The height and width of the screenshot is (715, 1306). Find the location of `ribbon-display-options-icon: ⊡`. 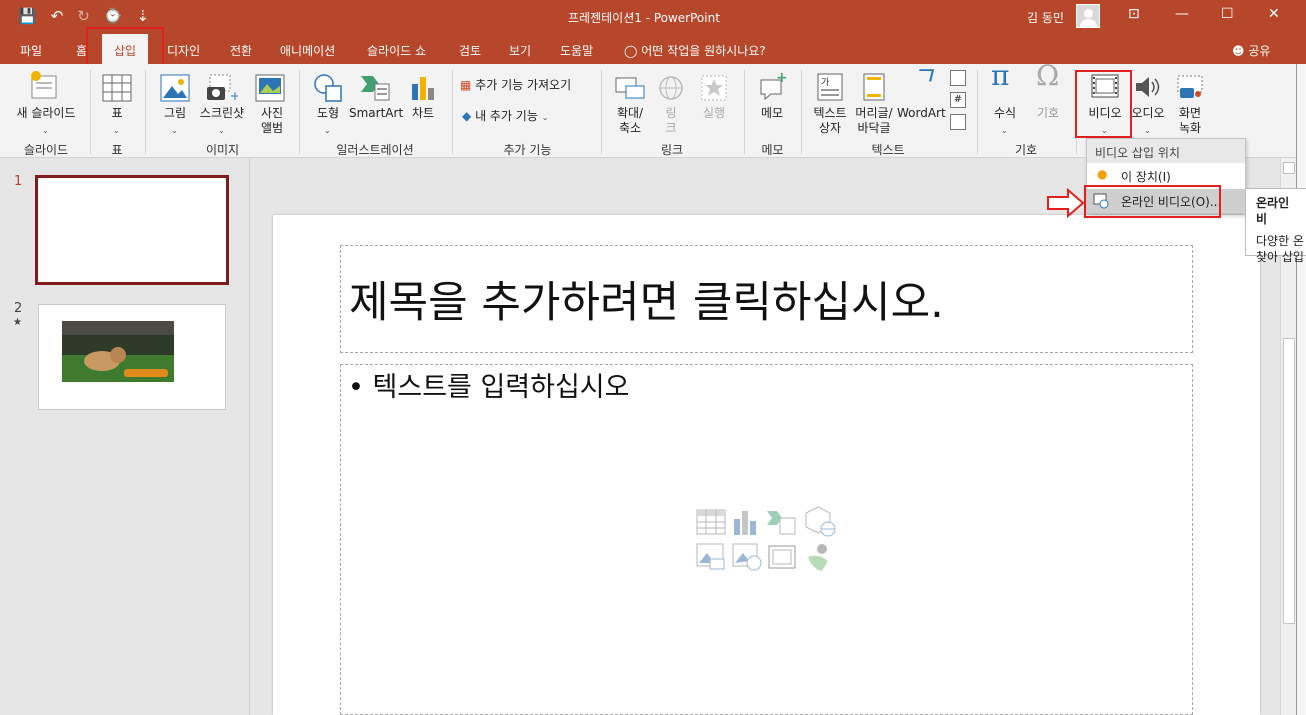

ribbon-display-options-icon: ⊡ is located at coordinates (1134, 14).